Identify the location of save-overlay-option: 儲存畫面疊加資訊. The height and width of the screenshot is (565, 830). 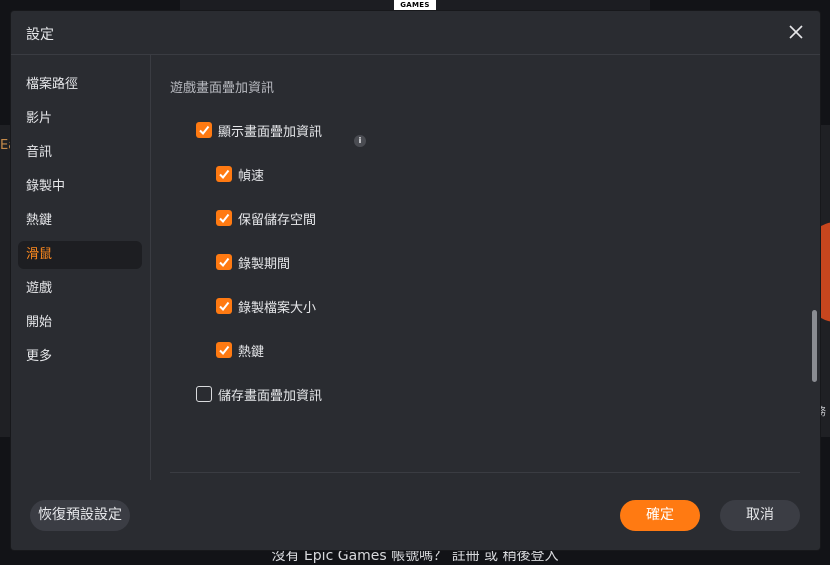
(259, 394).